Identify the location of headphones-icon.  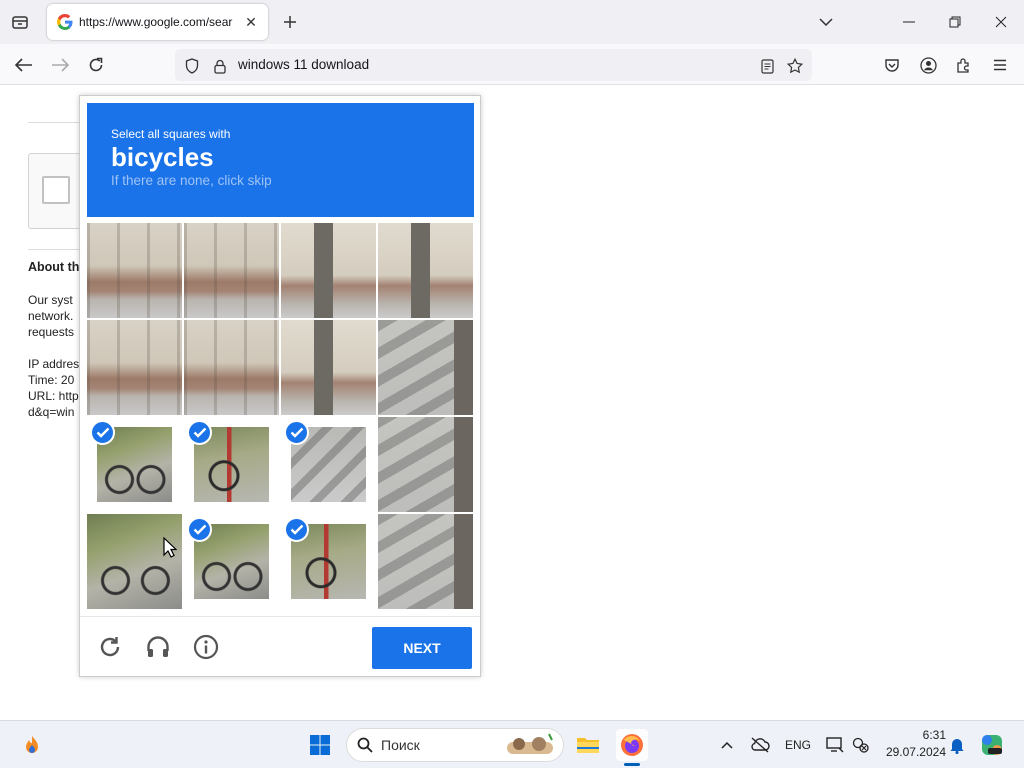
(158, 647).